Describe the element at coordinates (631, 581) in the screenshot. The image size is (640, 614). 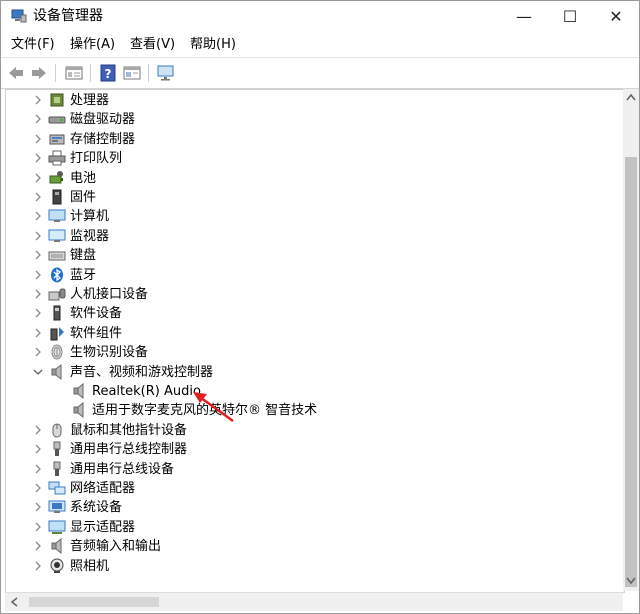
I see `scroll-down-icon` at that location.